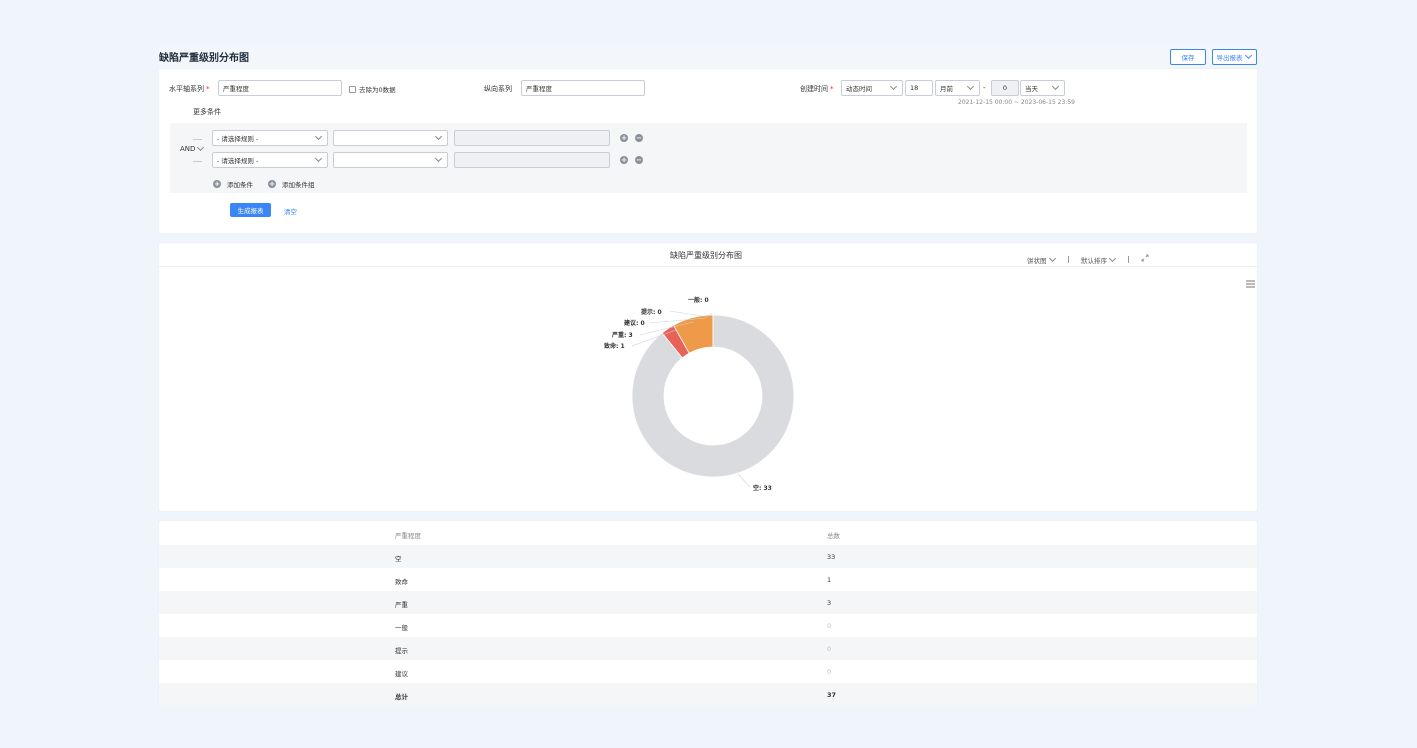 The image size is (1417, 748). What do you see at coordinates (708, 556) in the screenshot?
I see `table-row: 空 33` at bounding box center [708, 556].